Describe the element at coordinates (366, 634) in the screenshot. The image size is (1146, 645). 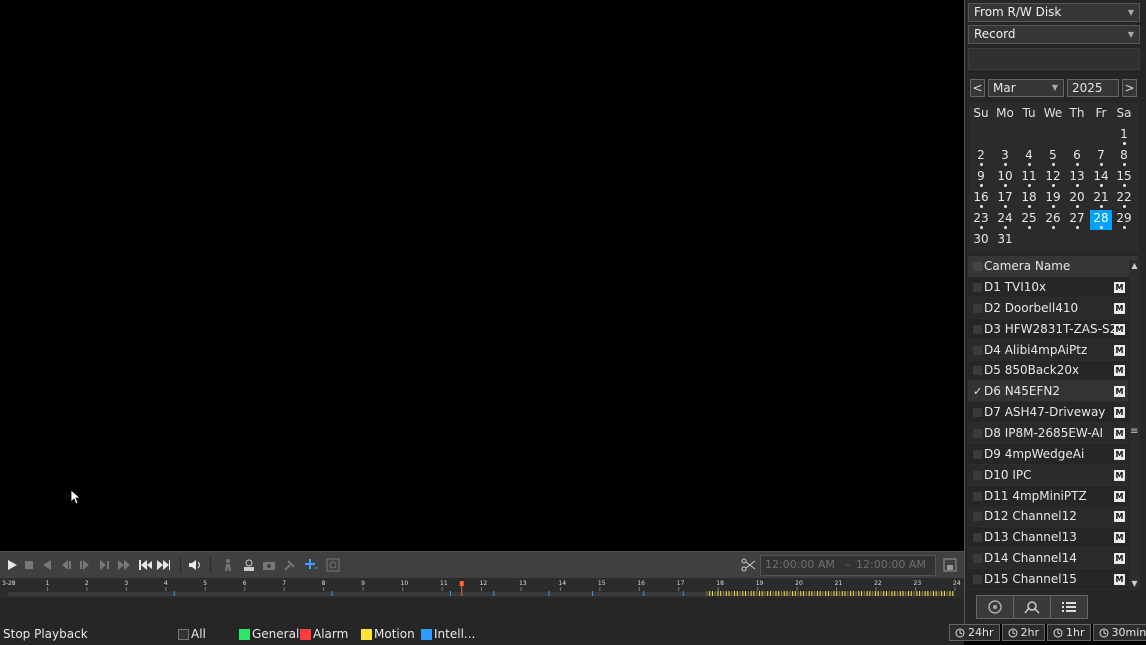
I see `motion-swatch` at that location.